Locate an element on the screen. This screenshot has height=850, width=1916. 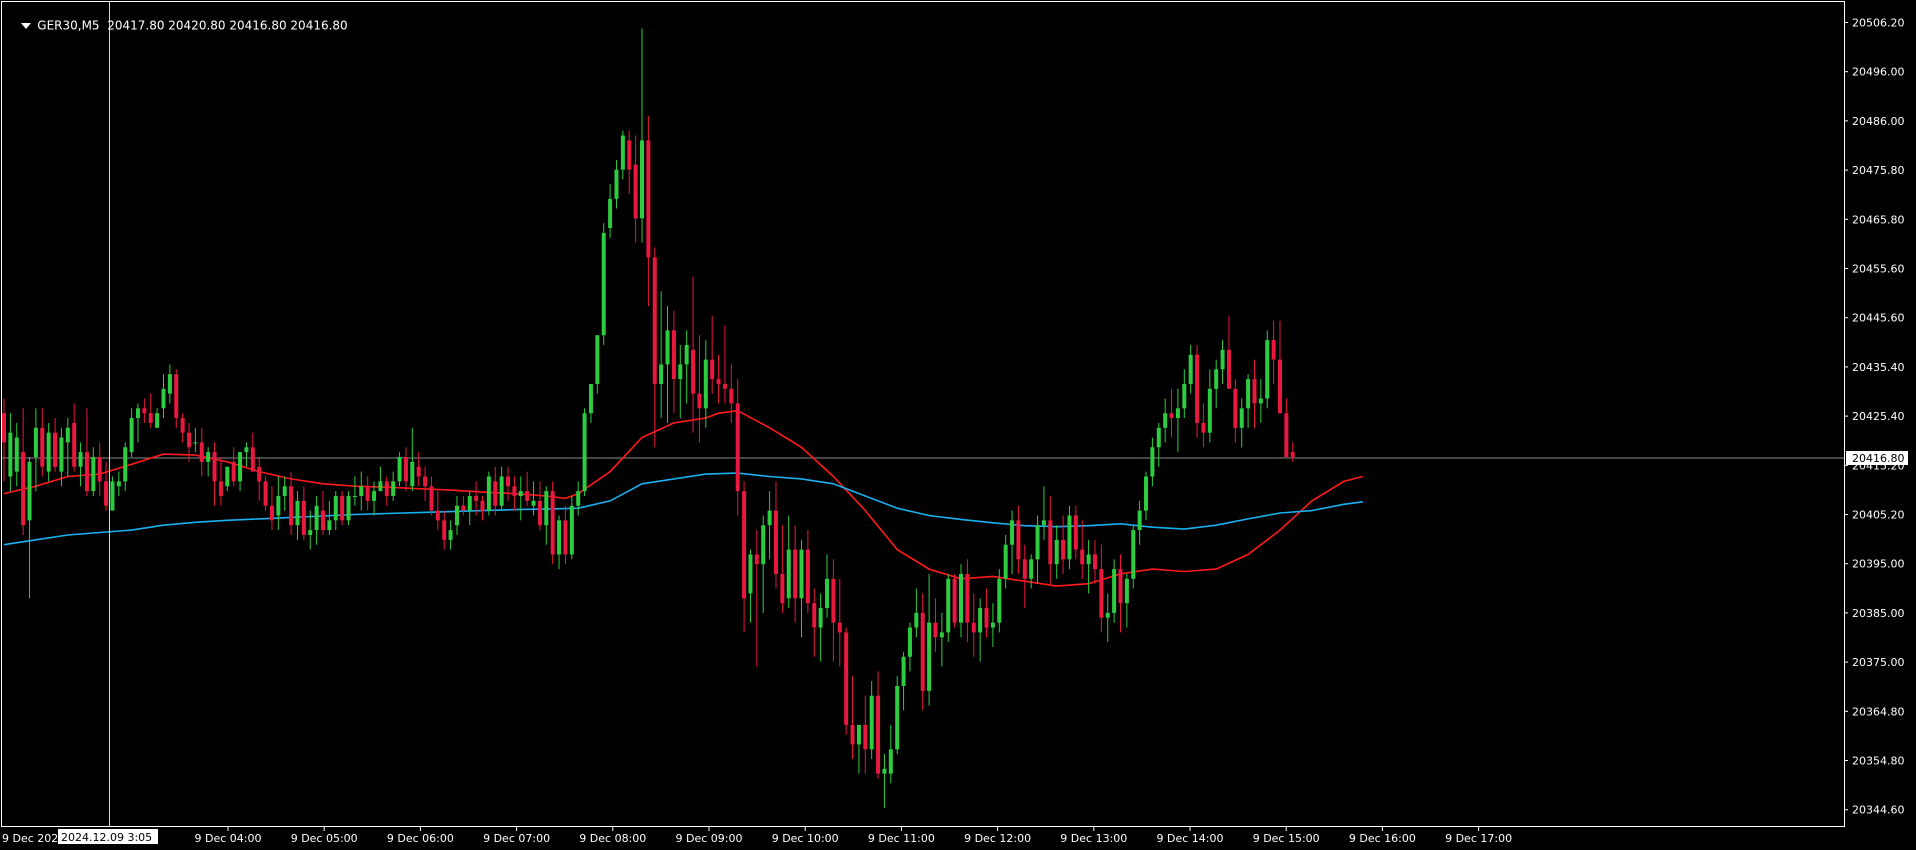
current-price-label: 20416.80 is located at coordinates (1878, 458).